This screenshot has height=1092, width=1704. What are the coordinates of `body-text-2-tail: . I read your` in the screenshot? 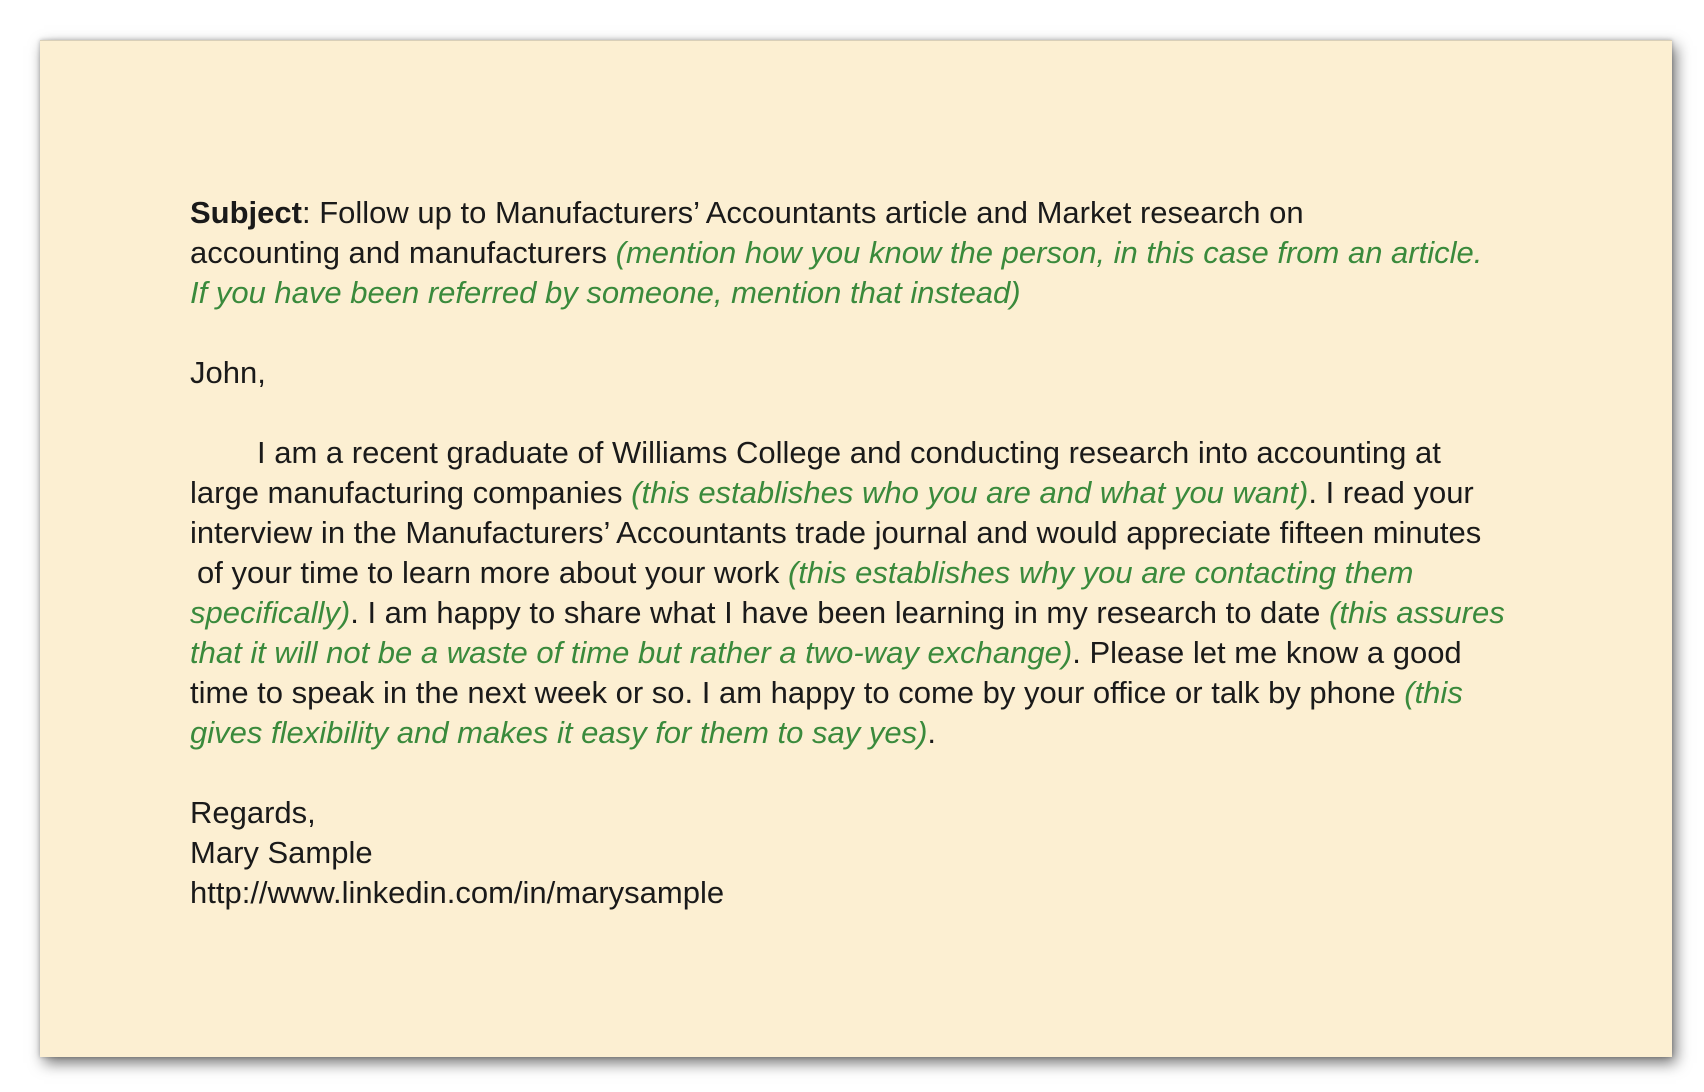 It's located at (1391, 492).